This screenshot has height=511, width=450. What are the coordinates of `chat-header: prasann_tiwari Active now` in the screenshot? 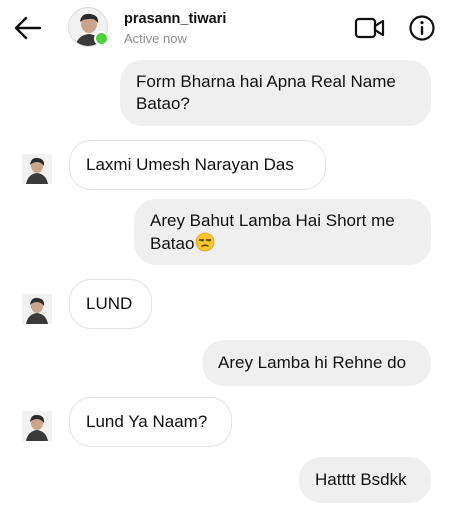 It's located at (225, 28).